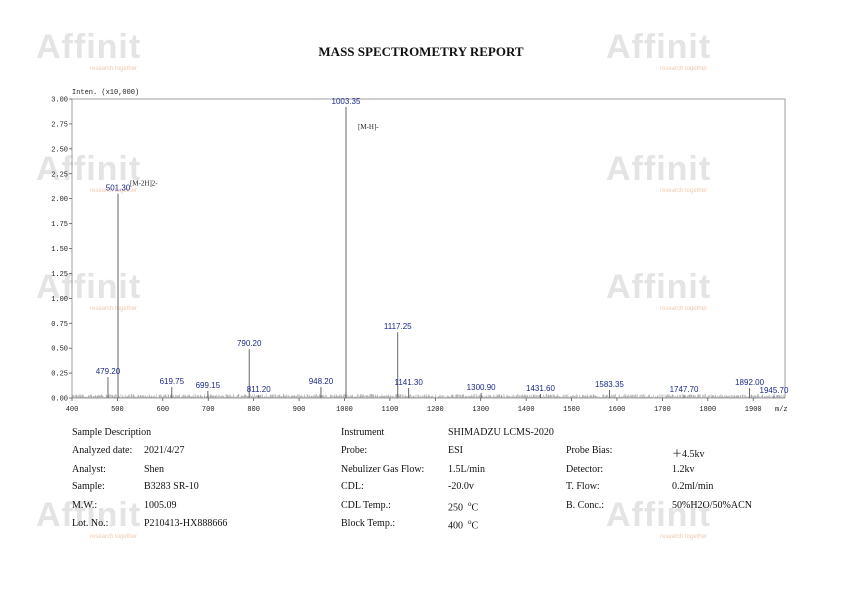  What do you see at coordinates (118, 188) in the screenshot?
I see `peak-label: 501.30` at bounding box center [118, 188].